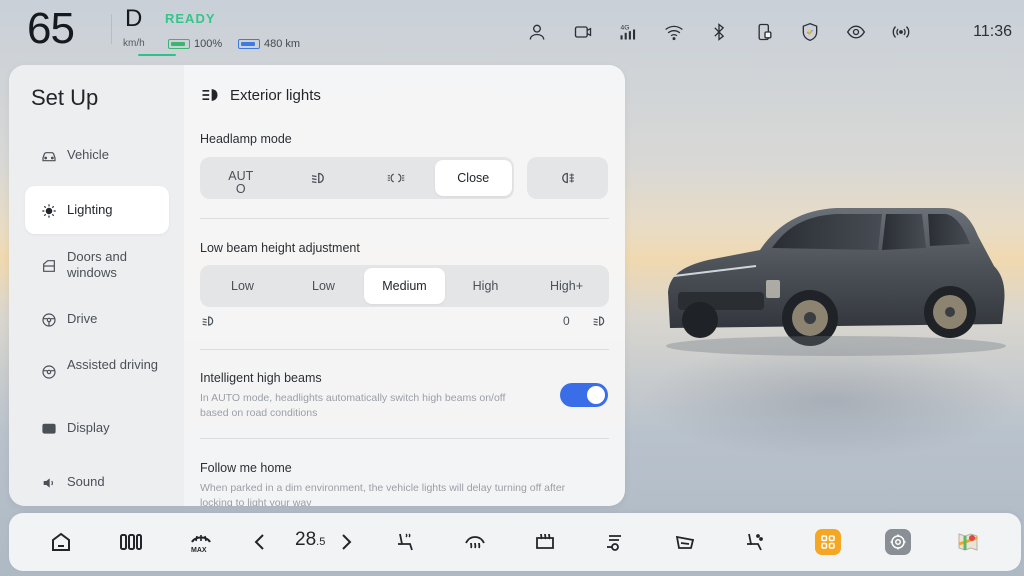  What do you see at coordinates (615, 542) in the screenshot?
I see `fan-icon` at bounding box center [615, 542].